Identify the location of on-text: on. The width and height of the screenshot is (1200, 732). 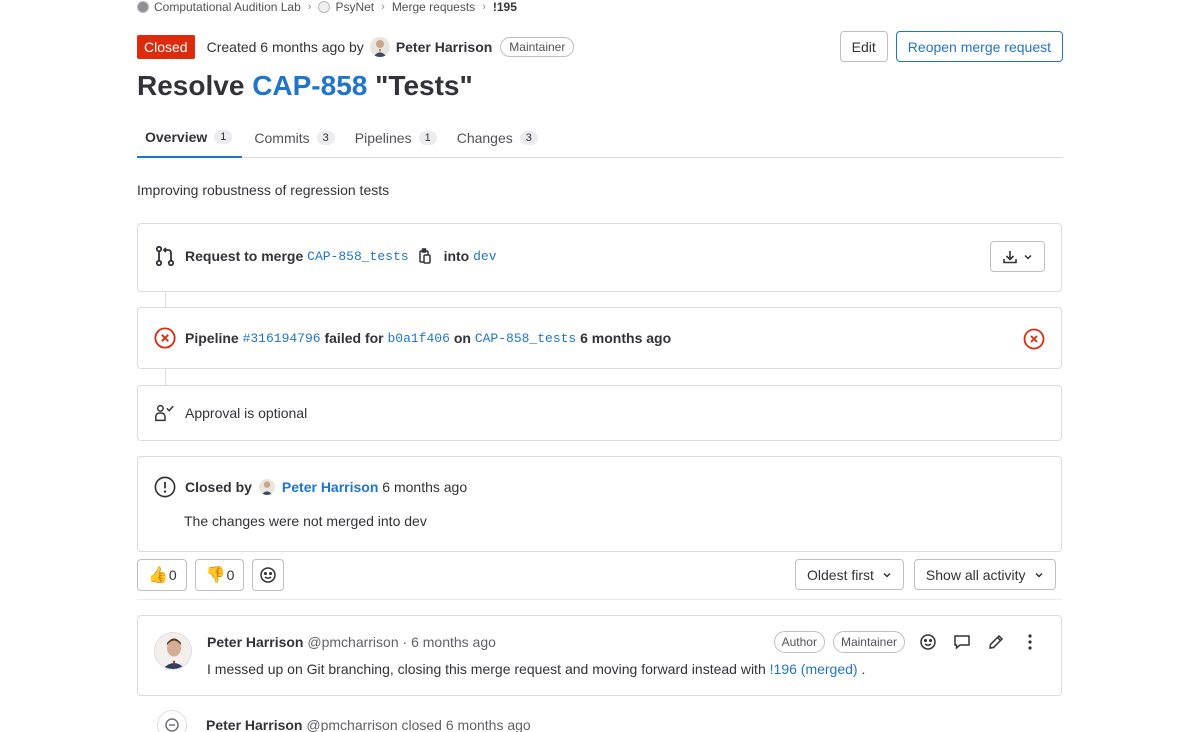
(462, 338).